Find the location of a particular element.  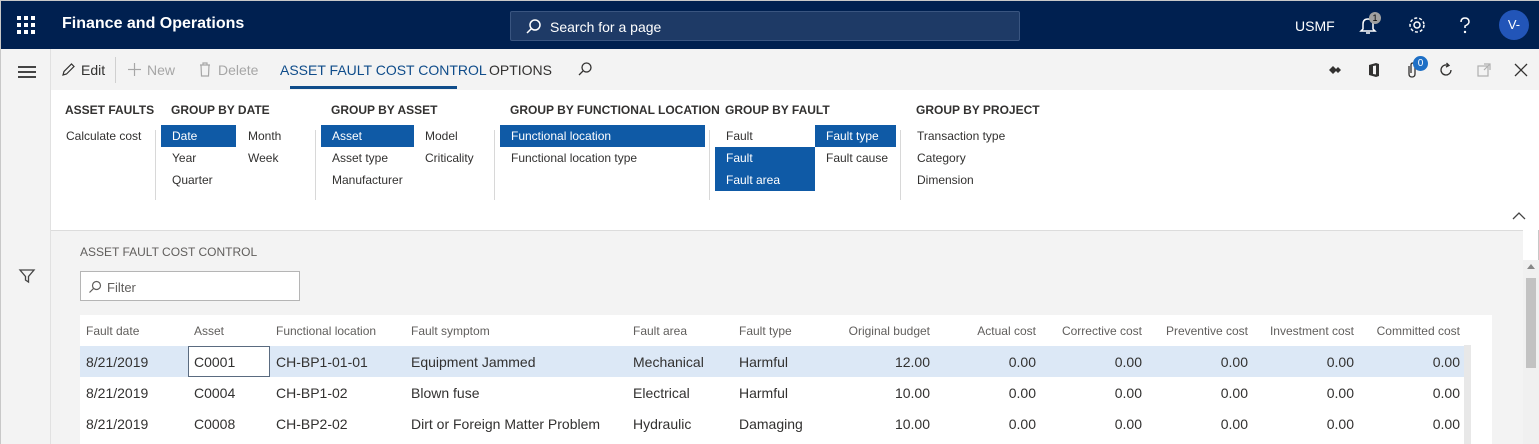

group-by-transaction-type-button: Transaction type is located at coordinates (961, 136).